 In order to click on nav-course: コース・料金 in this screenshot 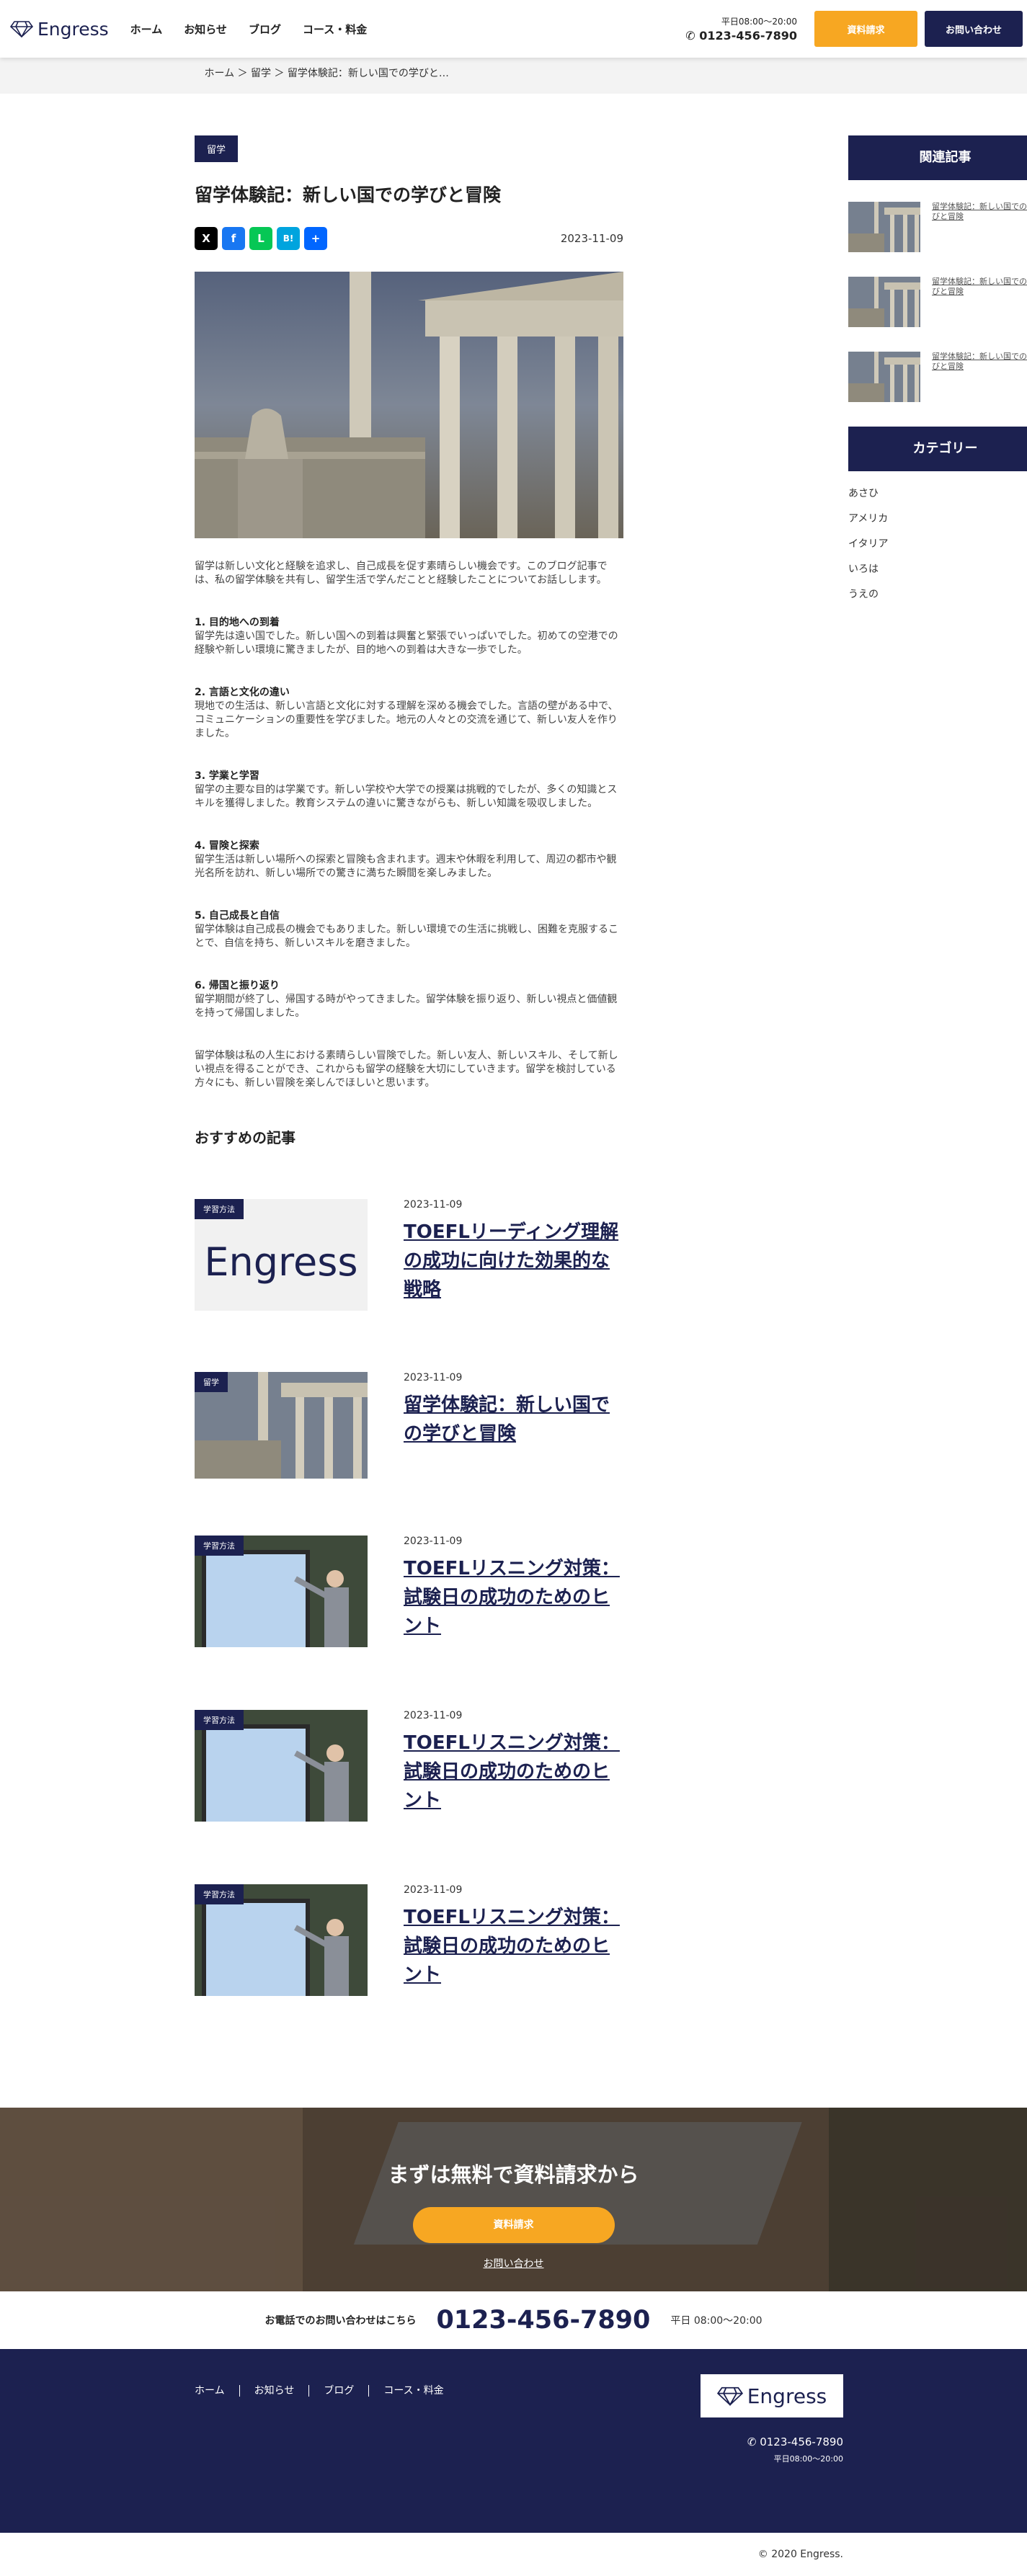, I will do `click(335, 29)`.